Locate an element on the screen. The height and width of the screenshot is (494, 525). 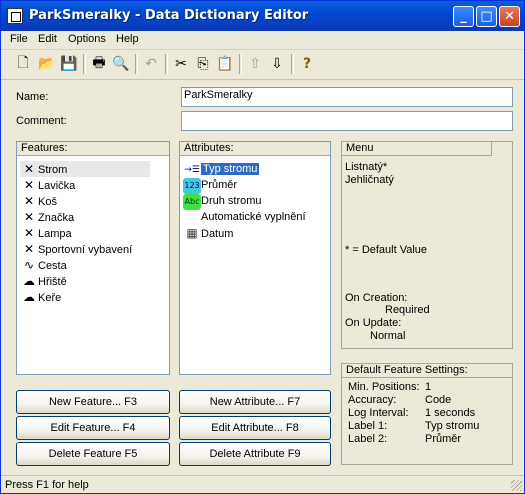
feature-item: ✕ Sportovní vybavení is located at coordinates (76, 249).